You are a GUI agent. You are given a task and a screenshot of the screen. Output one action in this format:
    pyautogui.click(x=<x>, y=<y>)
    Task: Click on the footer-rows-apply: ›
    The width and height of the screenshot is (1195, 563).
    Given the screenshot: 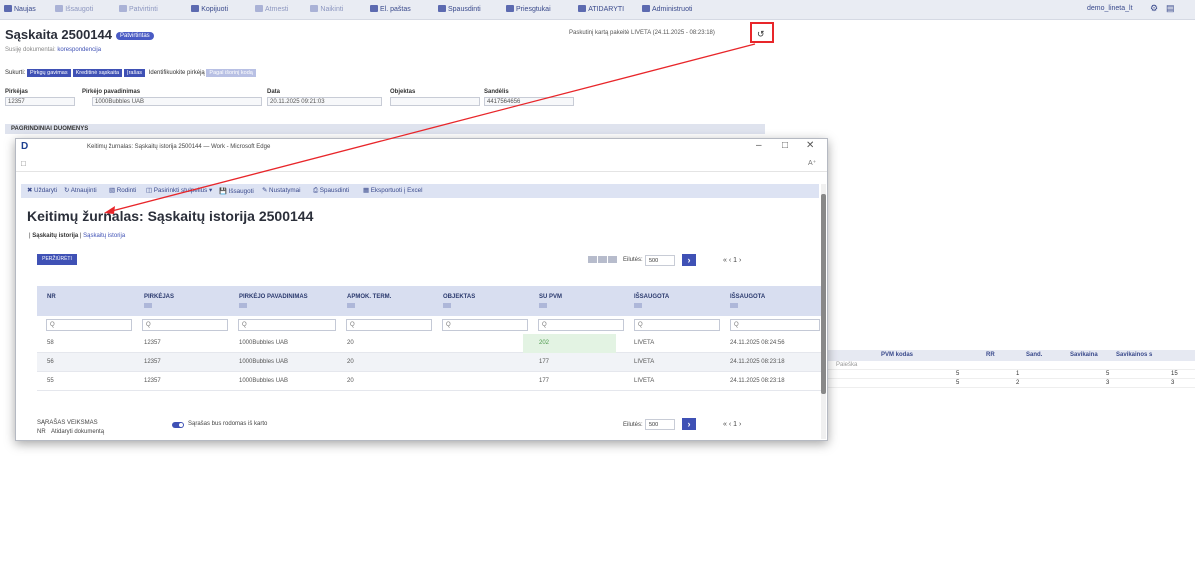 What is the action you would take?
    pyautogui.click(x=689, y=424)
    